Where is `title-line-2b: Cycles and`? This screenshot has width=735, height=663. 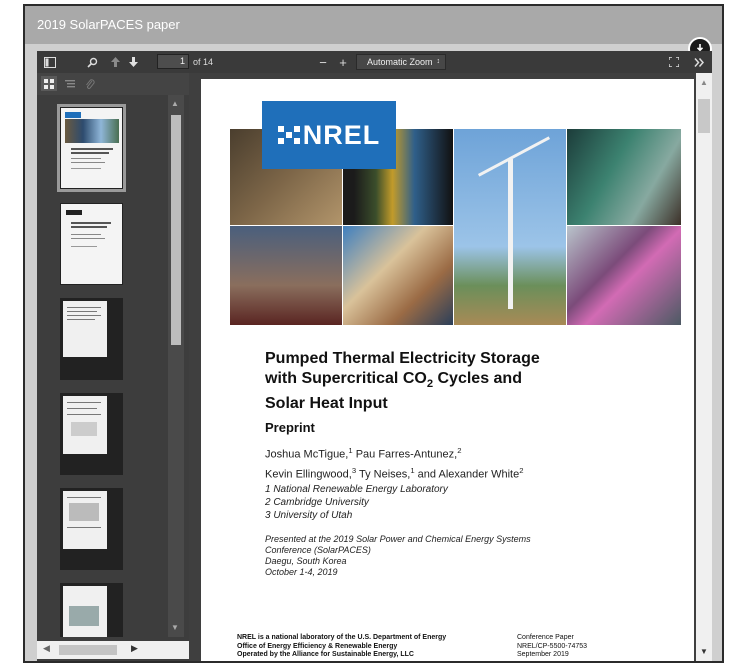
title-line-2b: Cycles and is located at coordinates (477, 378).